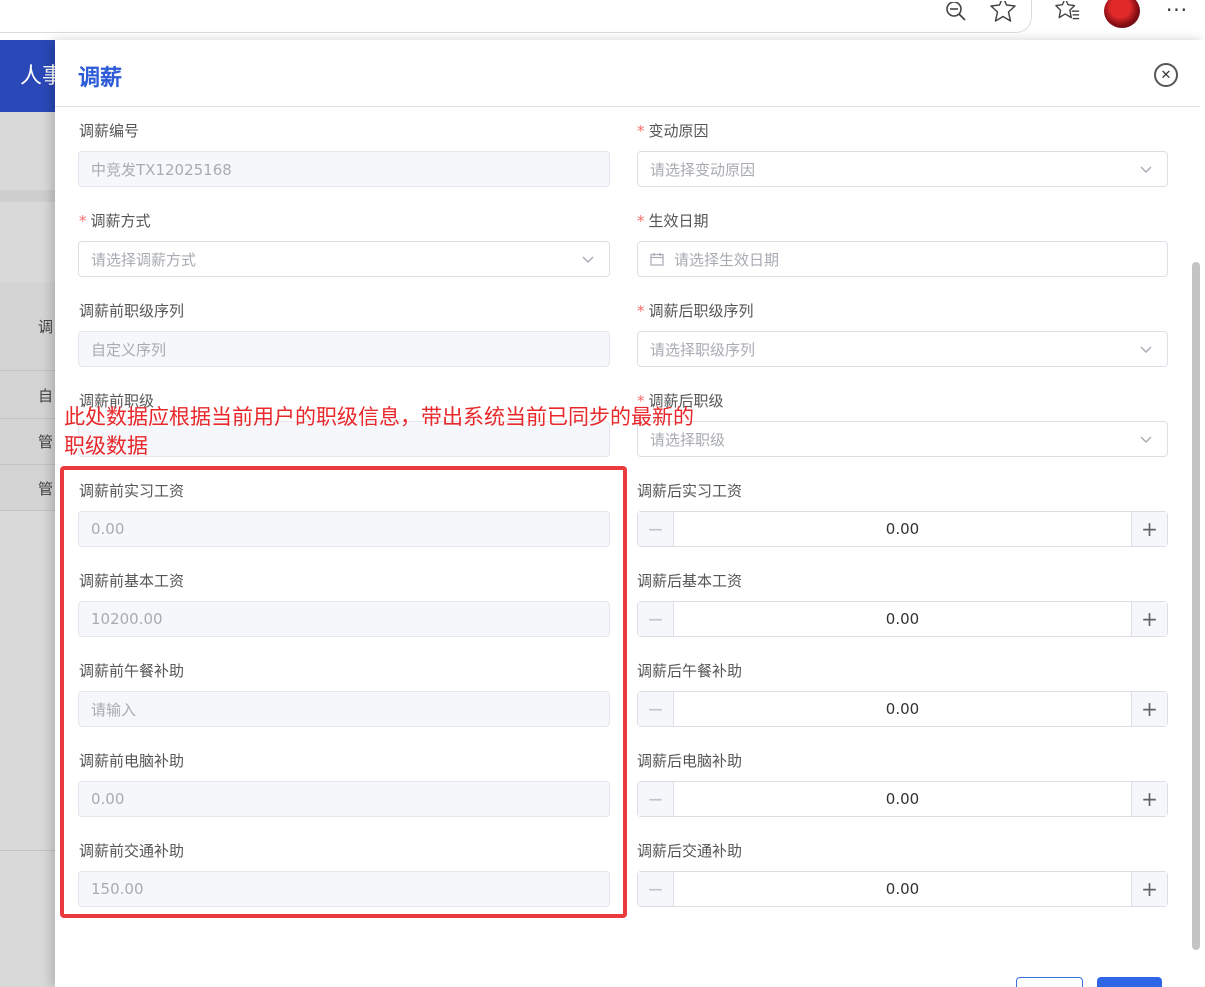 Image resolution: width=1205 pixels, height=987 pixels. I want to click on after-computer-label: 调薪后电脑补助, so click(690, 761).